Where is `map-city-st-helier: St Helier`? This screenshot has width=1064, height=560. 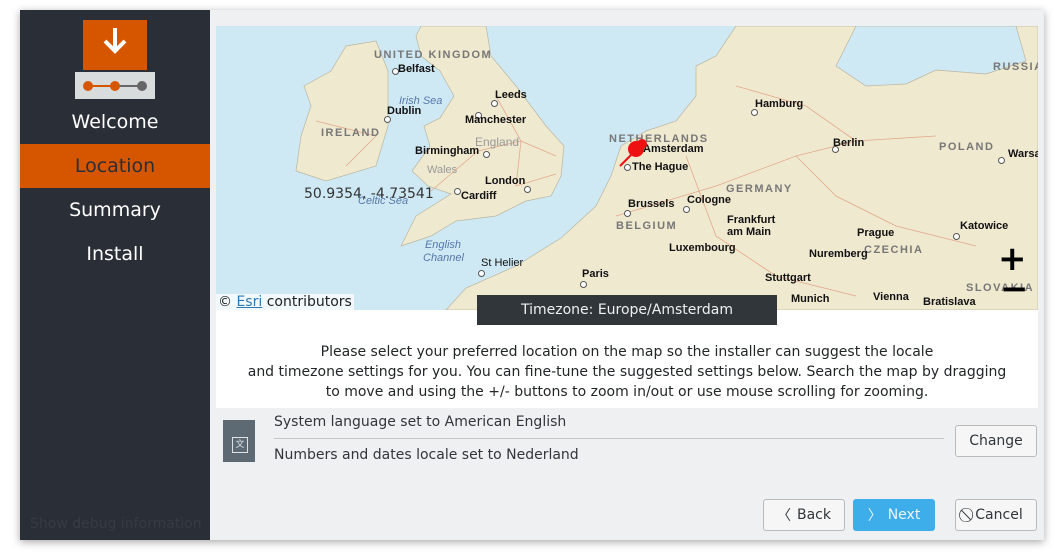
map-city-st-helier: St Helier is located at coordinates (502, 263).